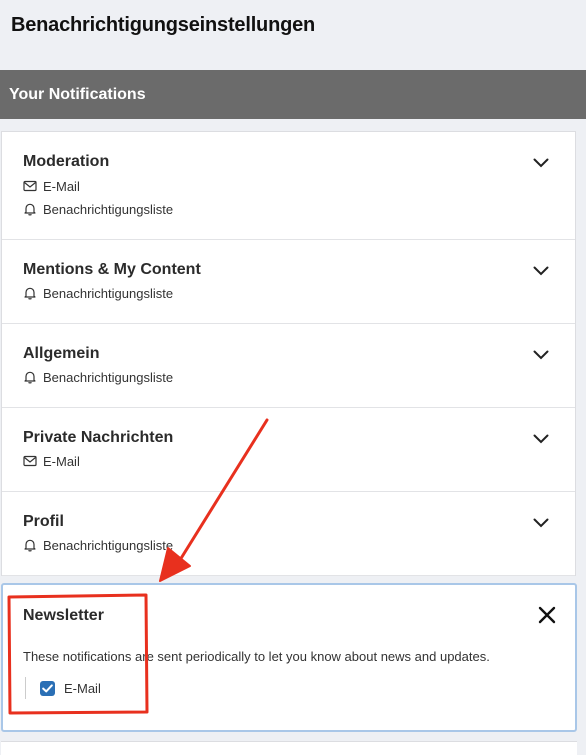  I want to click on next-section-edge, so click(289, 748).